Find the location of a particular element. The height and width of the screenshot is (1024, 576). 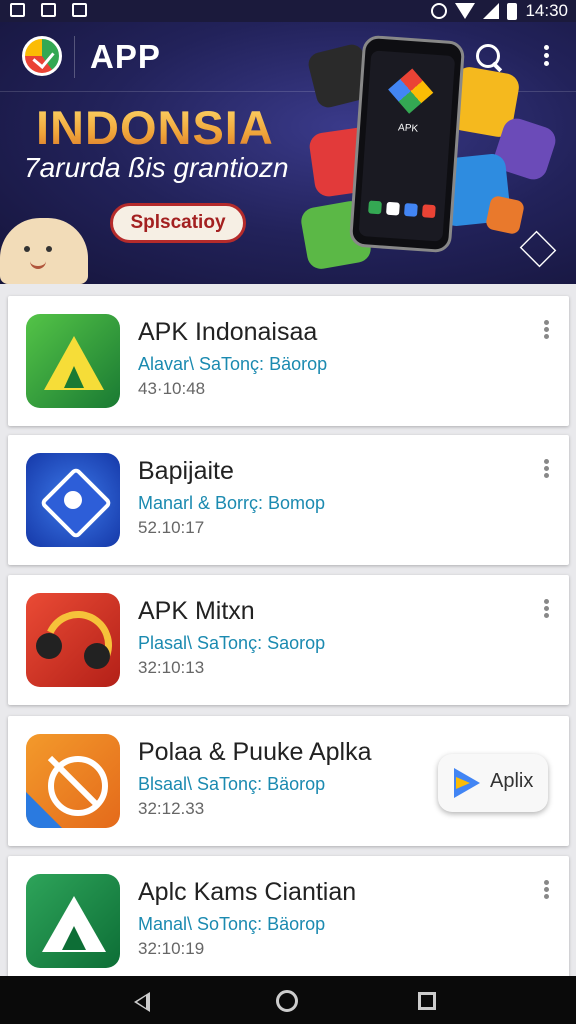

app-subtitle: Plasal\ SaTonç: Saorop is located at coordinates (232, 643).